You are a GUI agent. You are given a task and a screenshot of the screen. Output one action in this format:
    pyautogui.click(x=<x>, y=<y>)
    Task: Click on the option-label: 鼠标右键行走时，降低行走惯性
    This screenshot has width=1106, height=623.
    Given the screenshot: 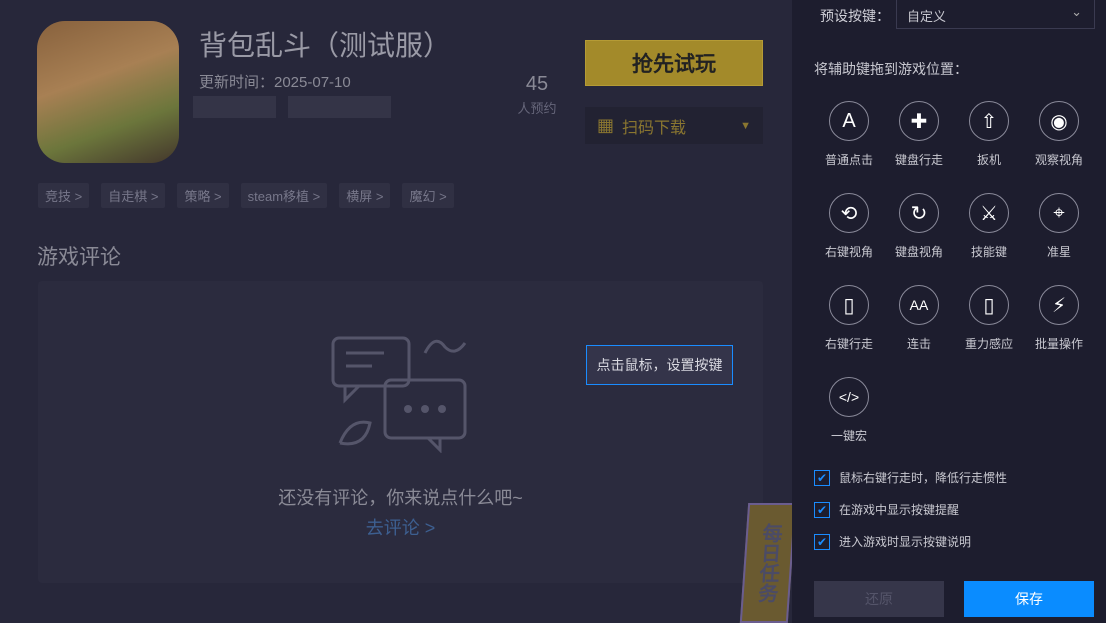 What is the action you would take?
    pyautogui.click(x=923, y=478)
    